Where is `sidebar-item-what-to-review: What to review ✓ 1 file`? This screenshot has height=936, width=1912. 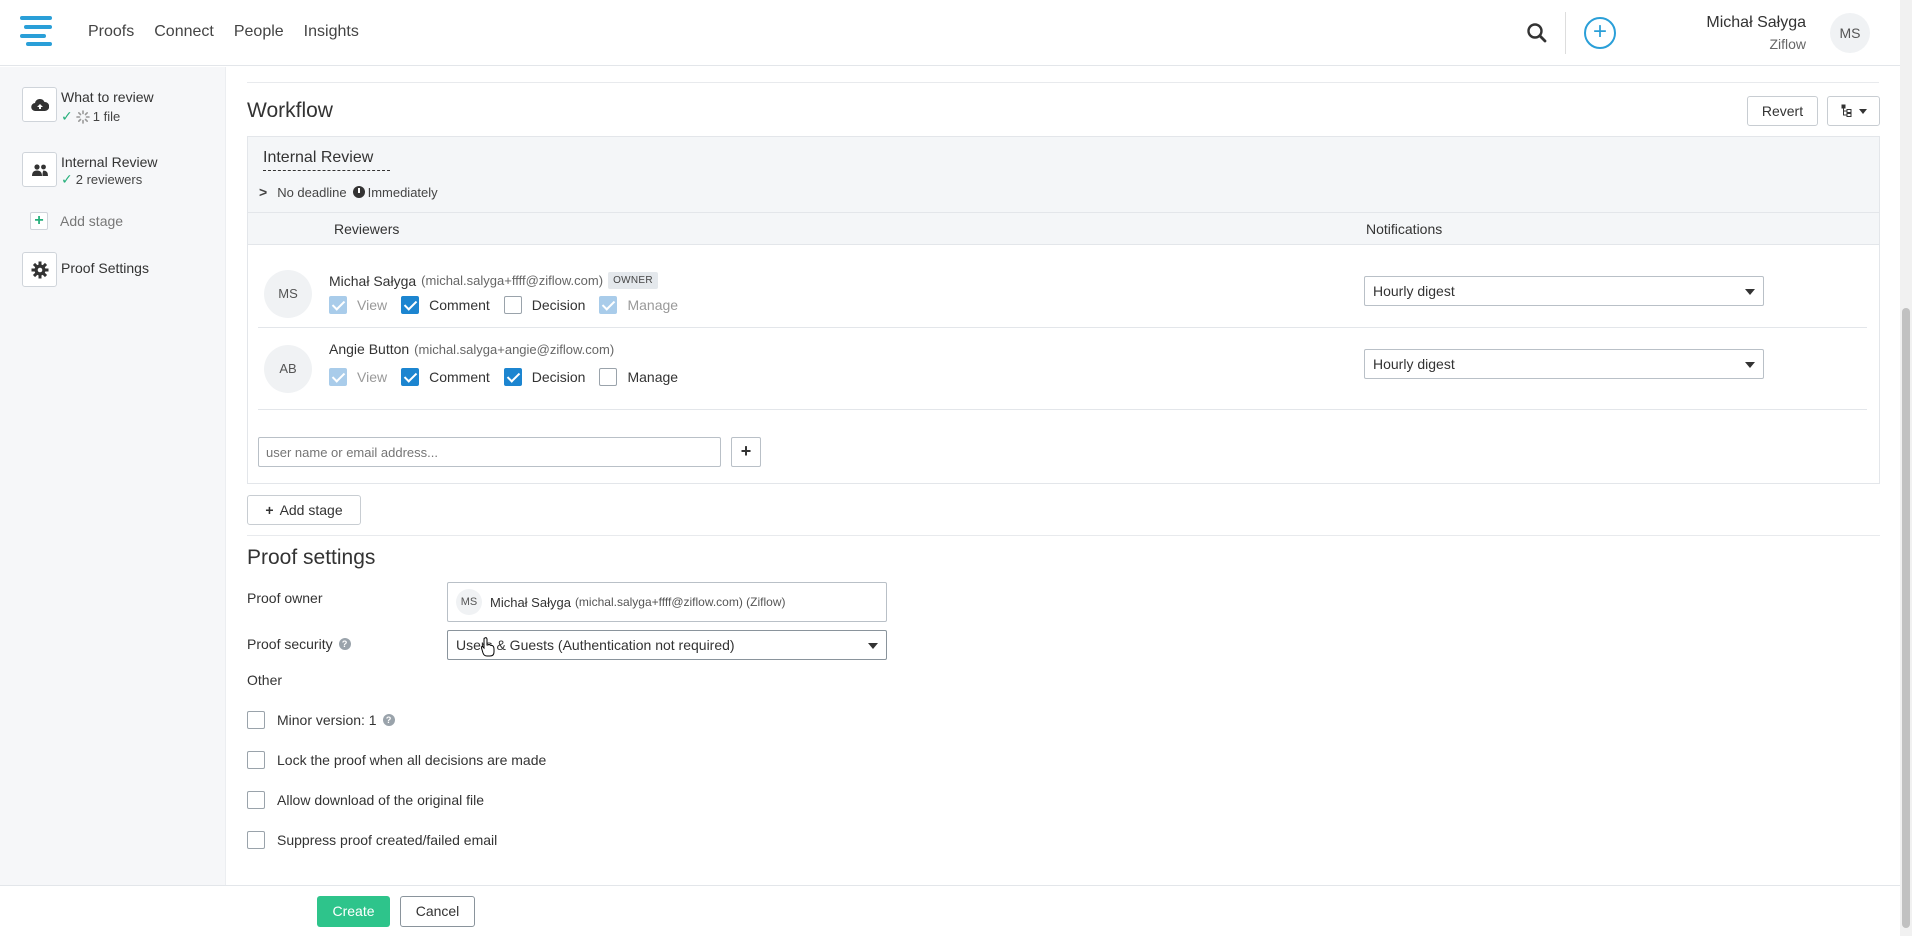
sidebar-item-what-to-review: What to review ✓ 1 file is located at coordinates (88, 106).